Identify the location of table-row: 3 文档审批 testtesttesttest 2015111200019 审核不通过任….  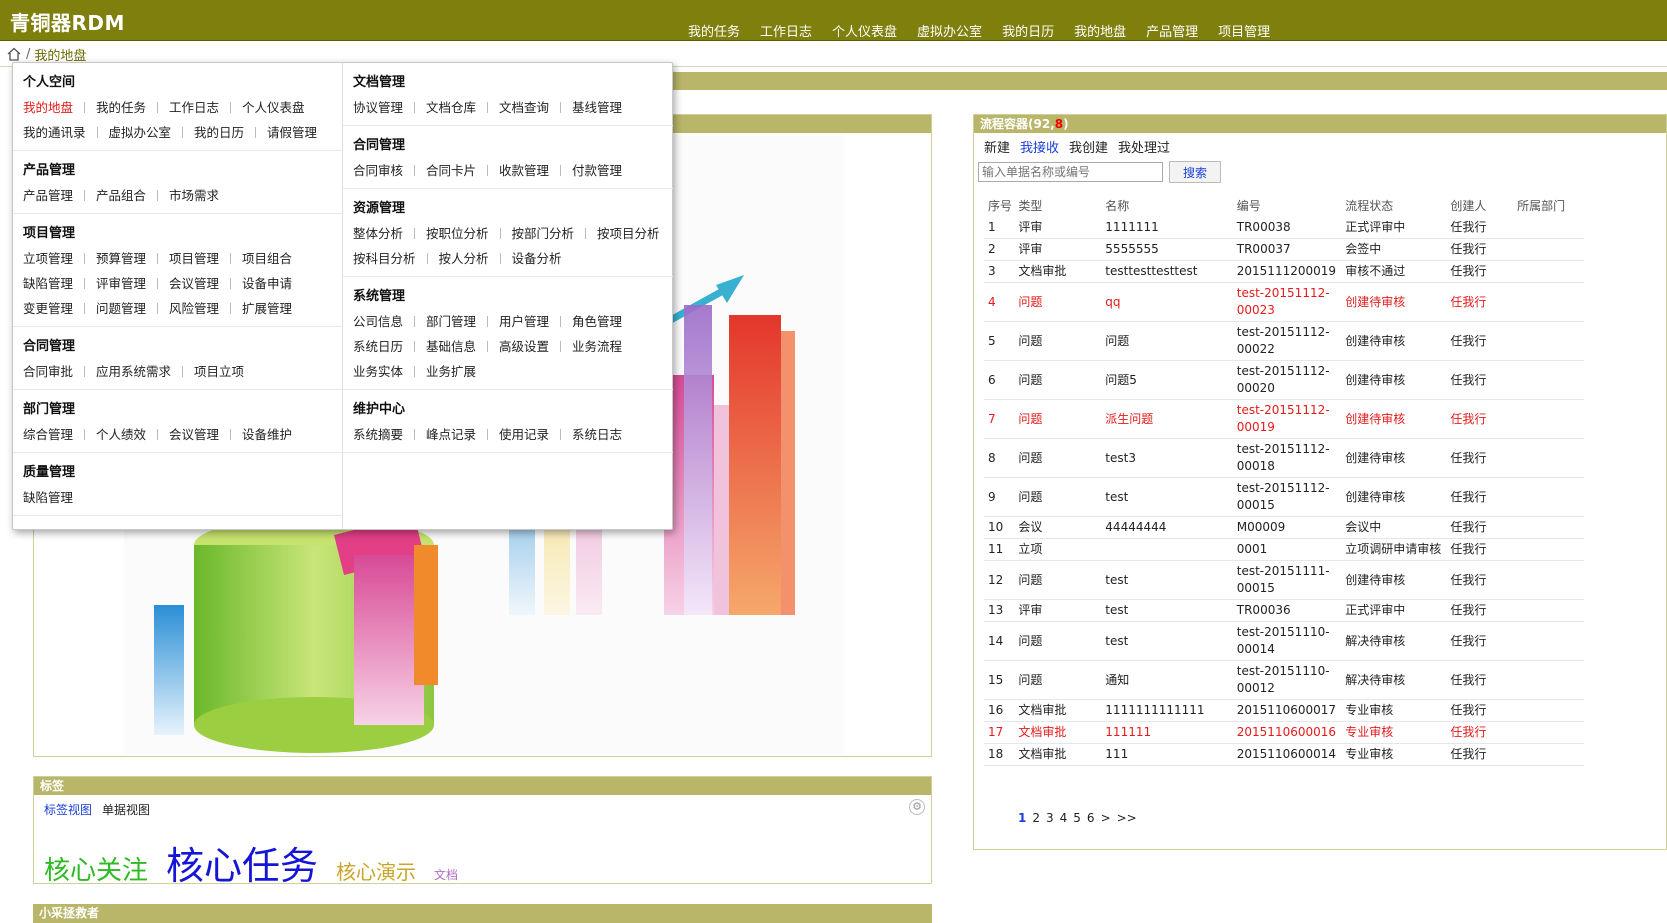
(1284, 271).